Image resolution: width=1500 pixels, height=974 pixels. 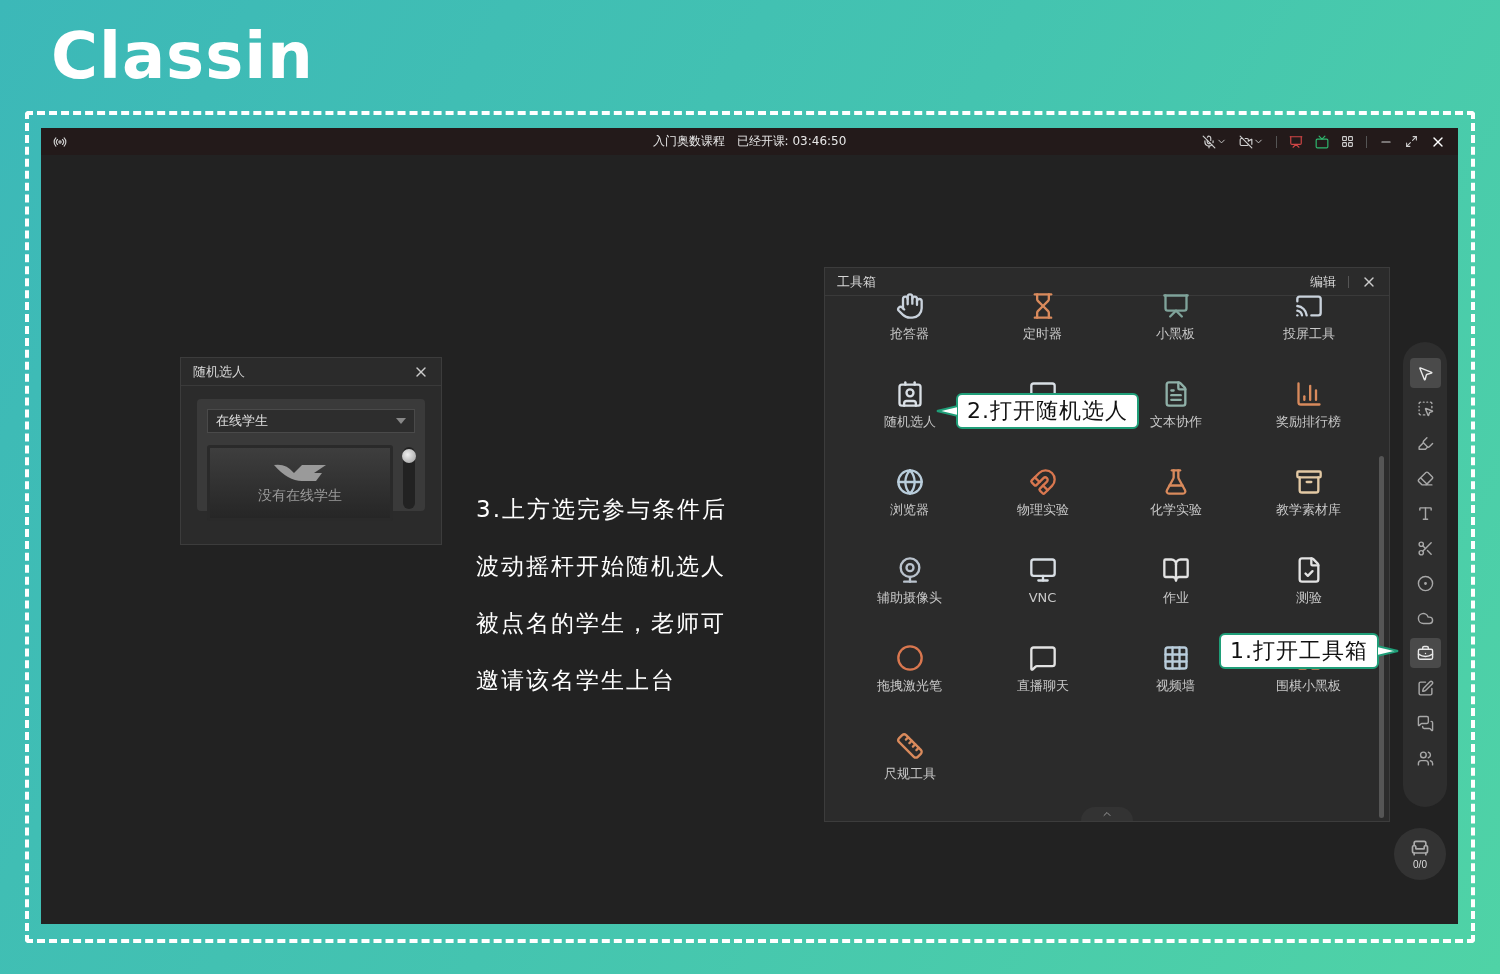 What do you see at coordinates (182, 55) in the screenshot?
I see `logo: Classin` at bounding box center [182, 55].